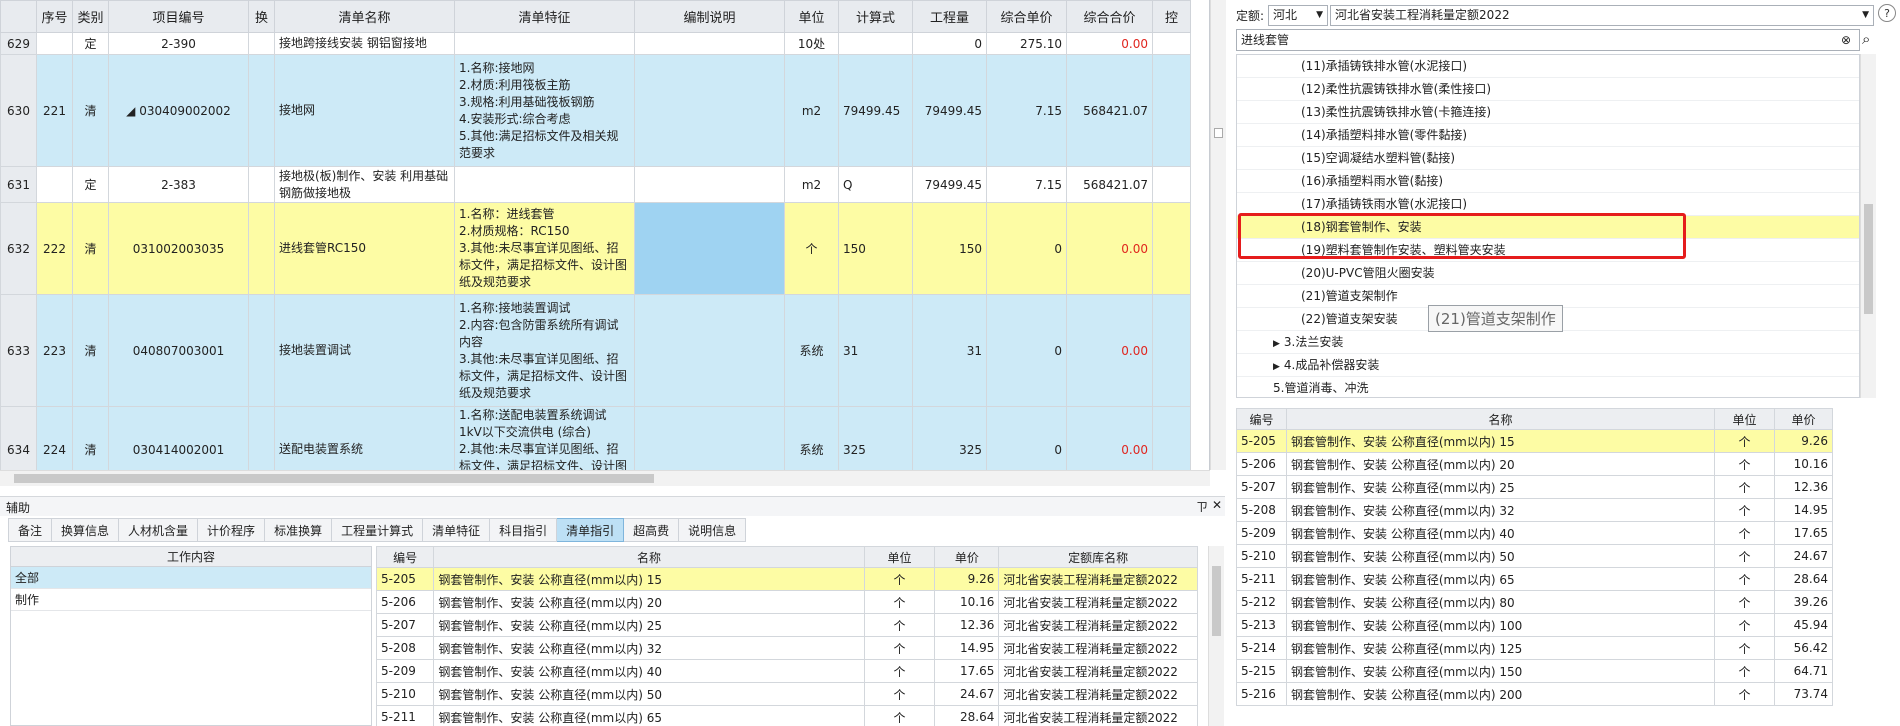 The height and width of the screenshot is (726, 1900). Describe the element at coordinates (54, 350) in the screenshot. I see `cell-seq: 223` at that location.